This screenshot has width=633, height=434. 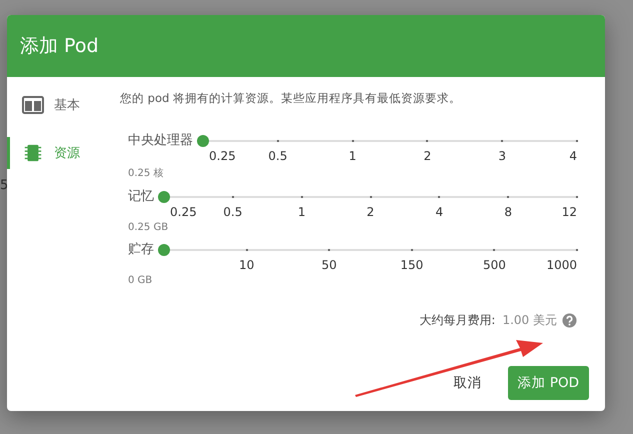 I want to click on background-text: 5, so click(x=4, y=185).